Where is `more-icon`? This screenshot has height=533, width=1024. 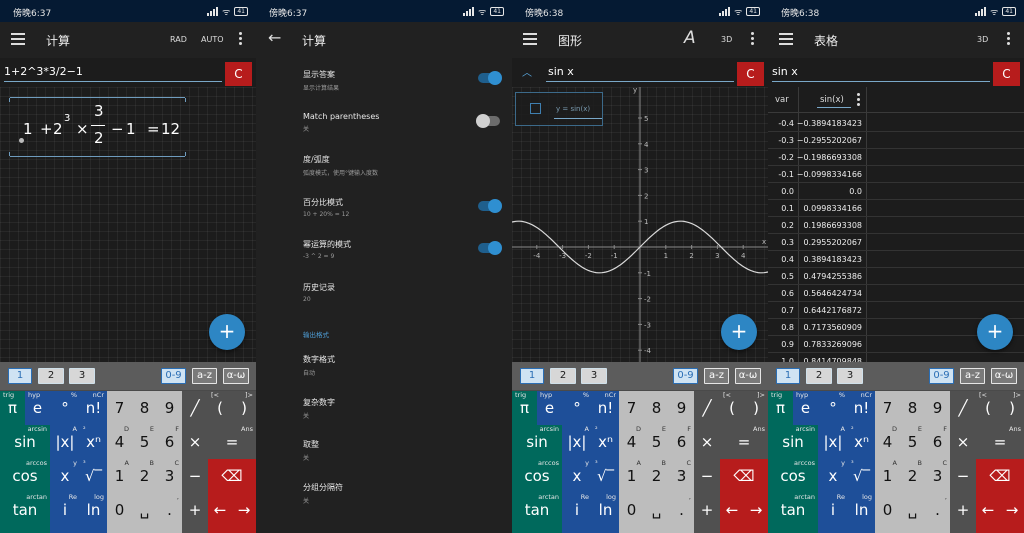 more-icon is located at coordinates (241, 39).